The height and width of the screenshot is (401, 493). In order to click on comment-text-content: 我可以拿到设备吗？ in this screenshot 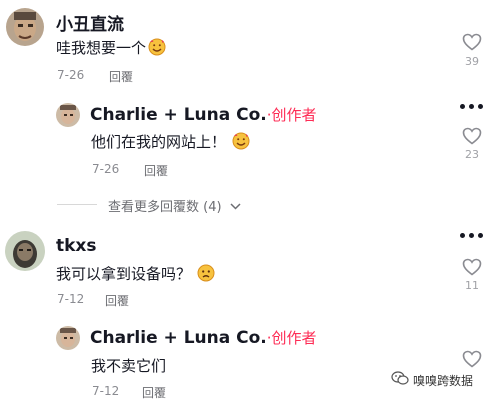, I will do `click(124, 274)`.